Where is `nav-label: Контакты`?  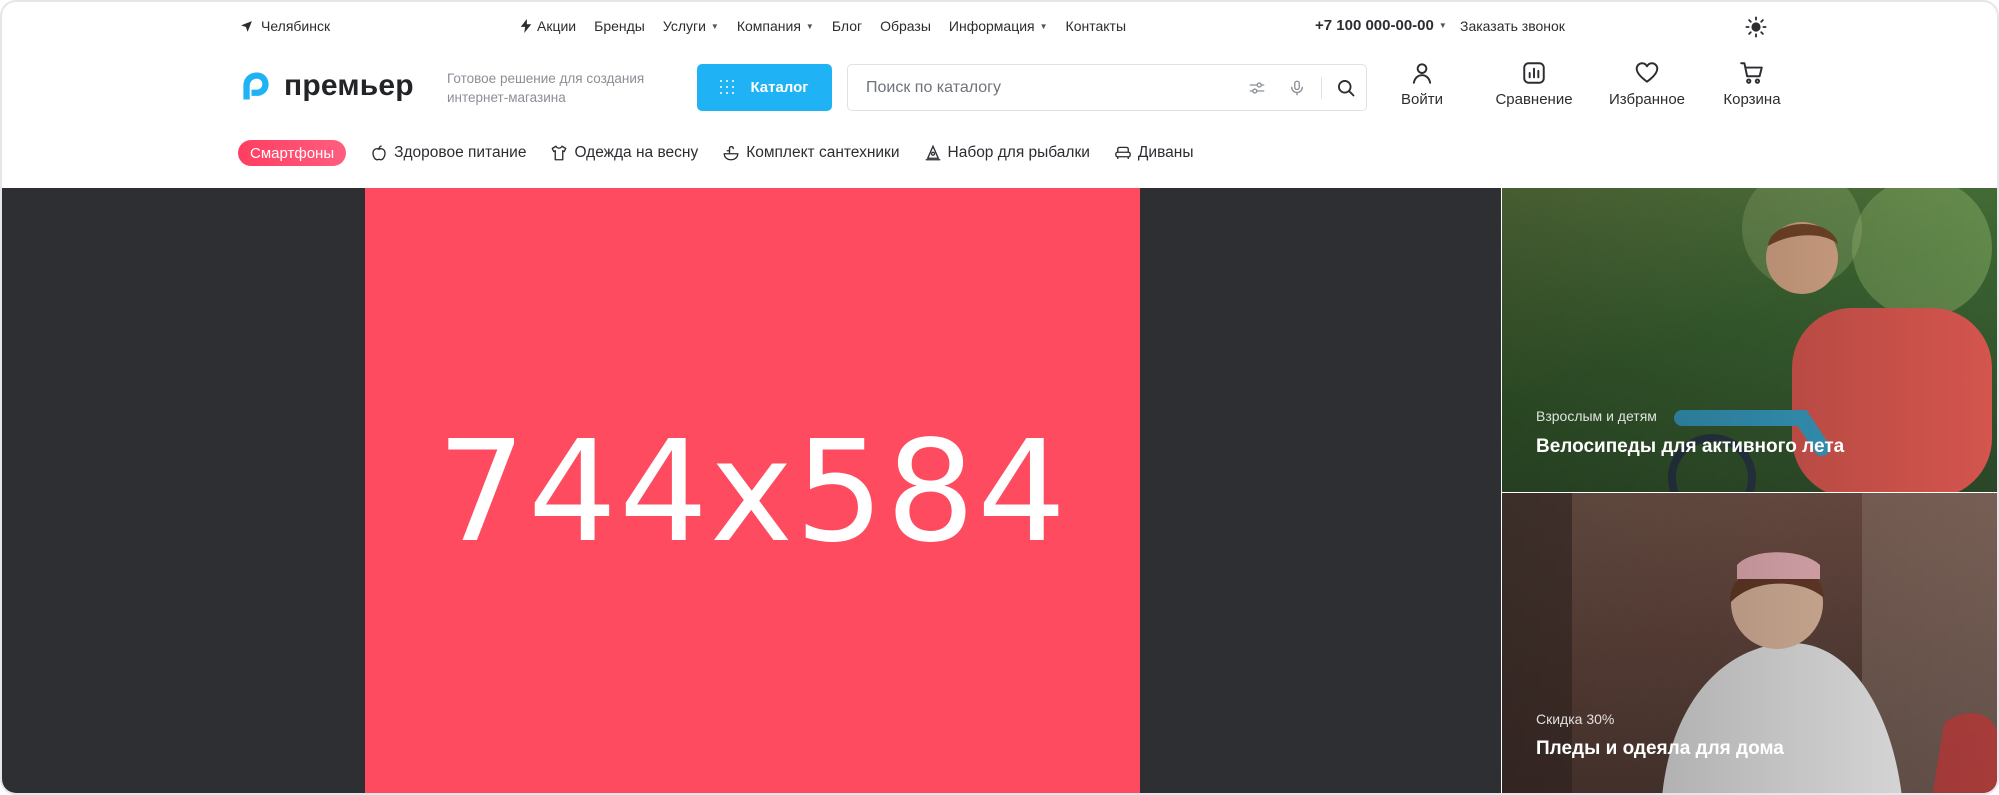 nav-label: Контакты is located at coordinates (1096, 26).